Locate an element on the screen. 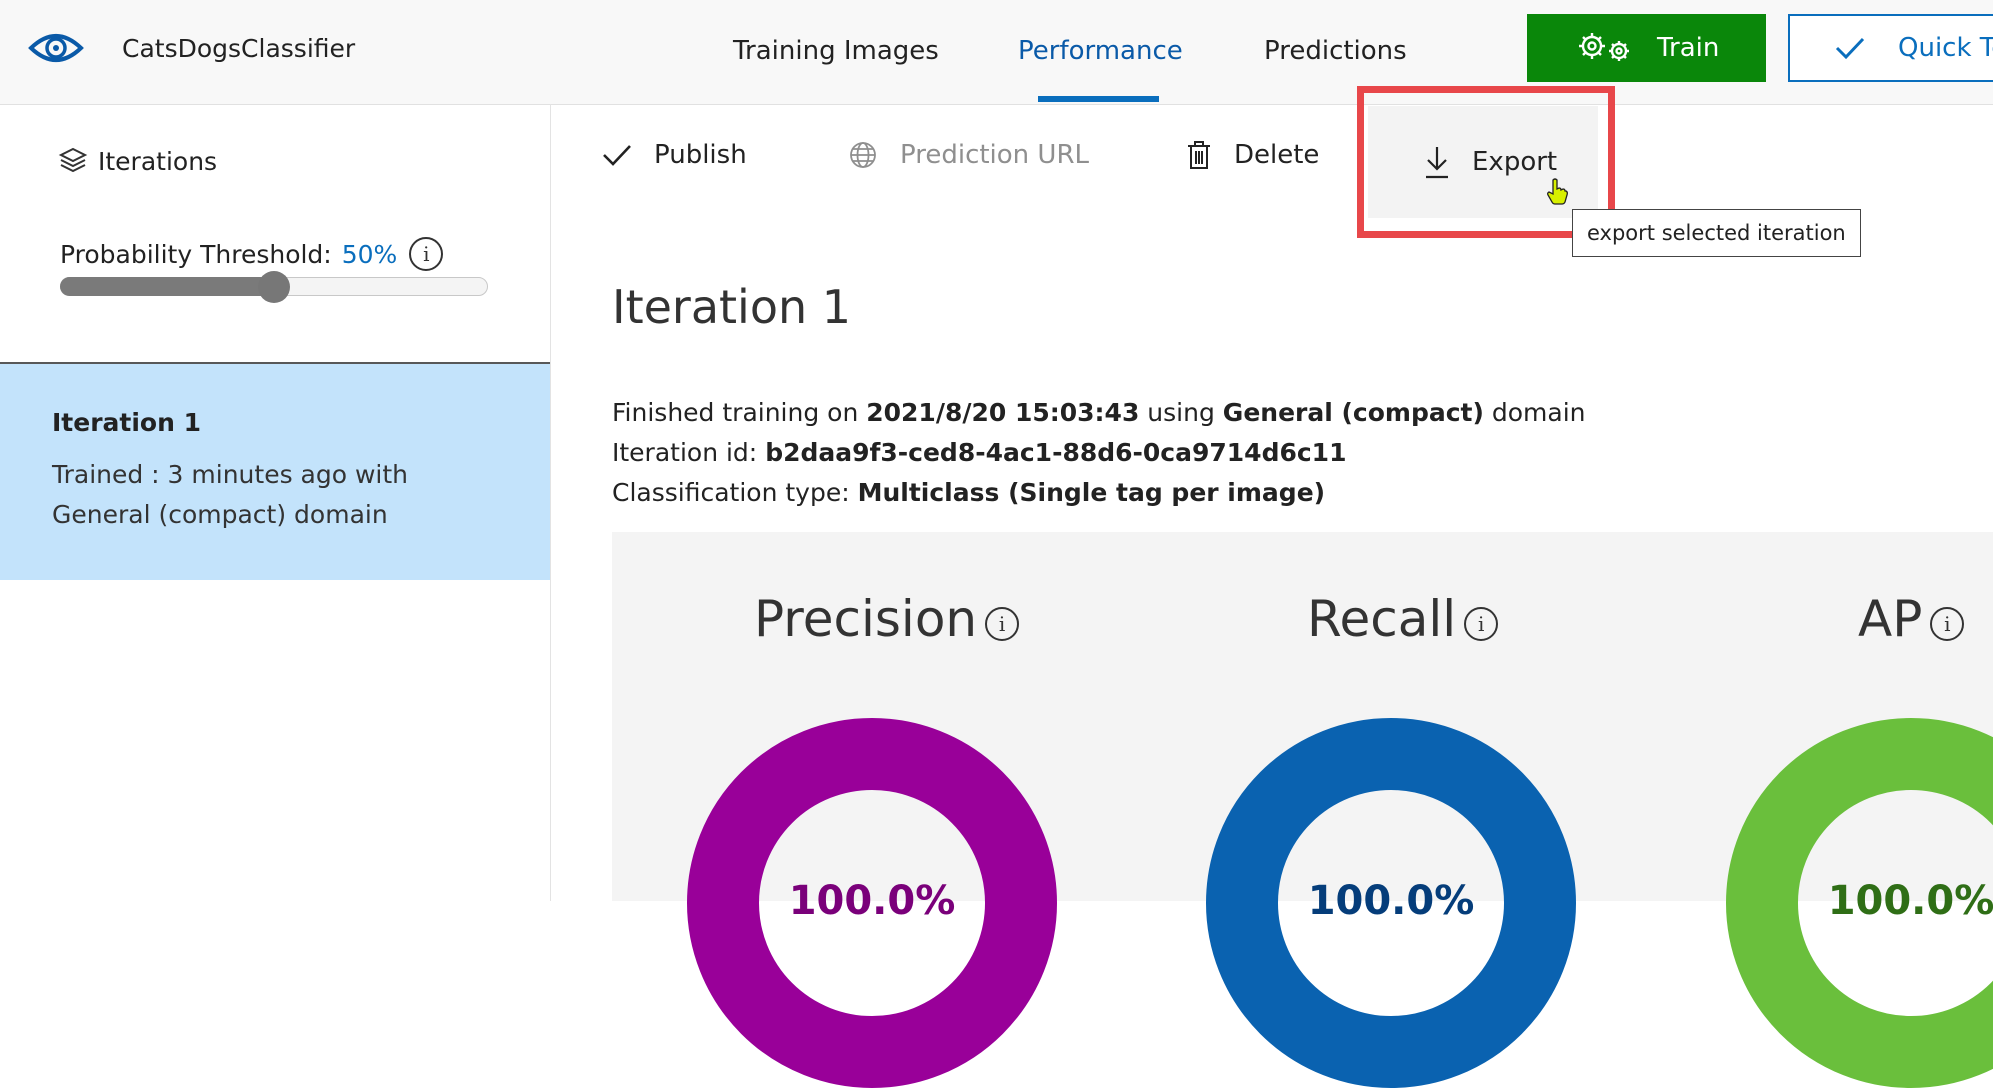 This screenshot has height=1088, width=1993. prediction-url-label: Prediction URL is located at coordinates (995, 155).